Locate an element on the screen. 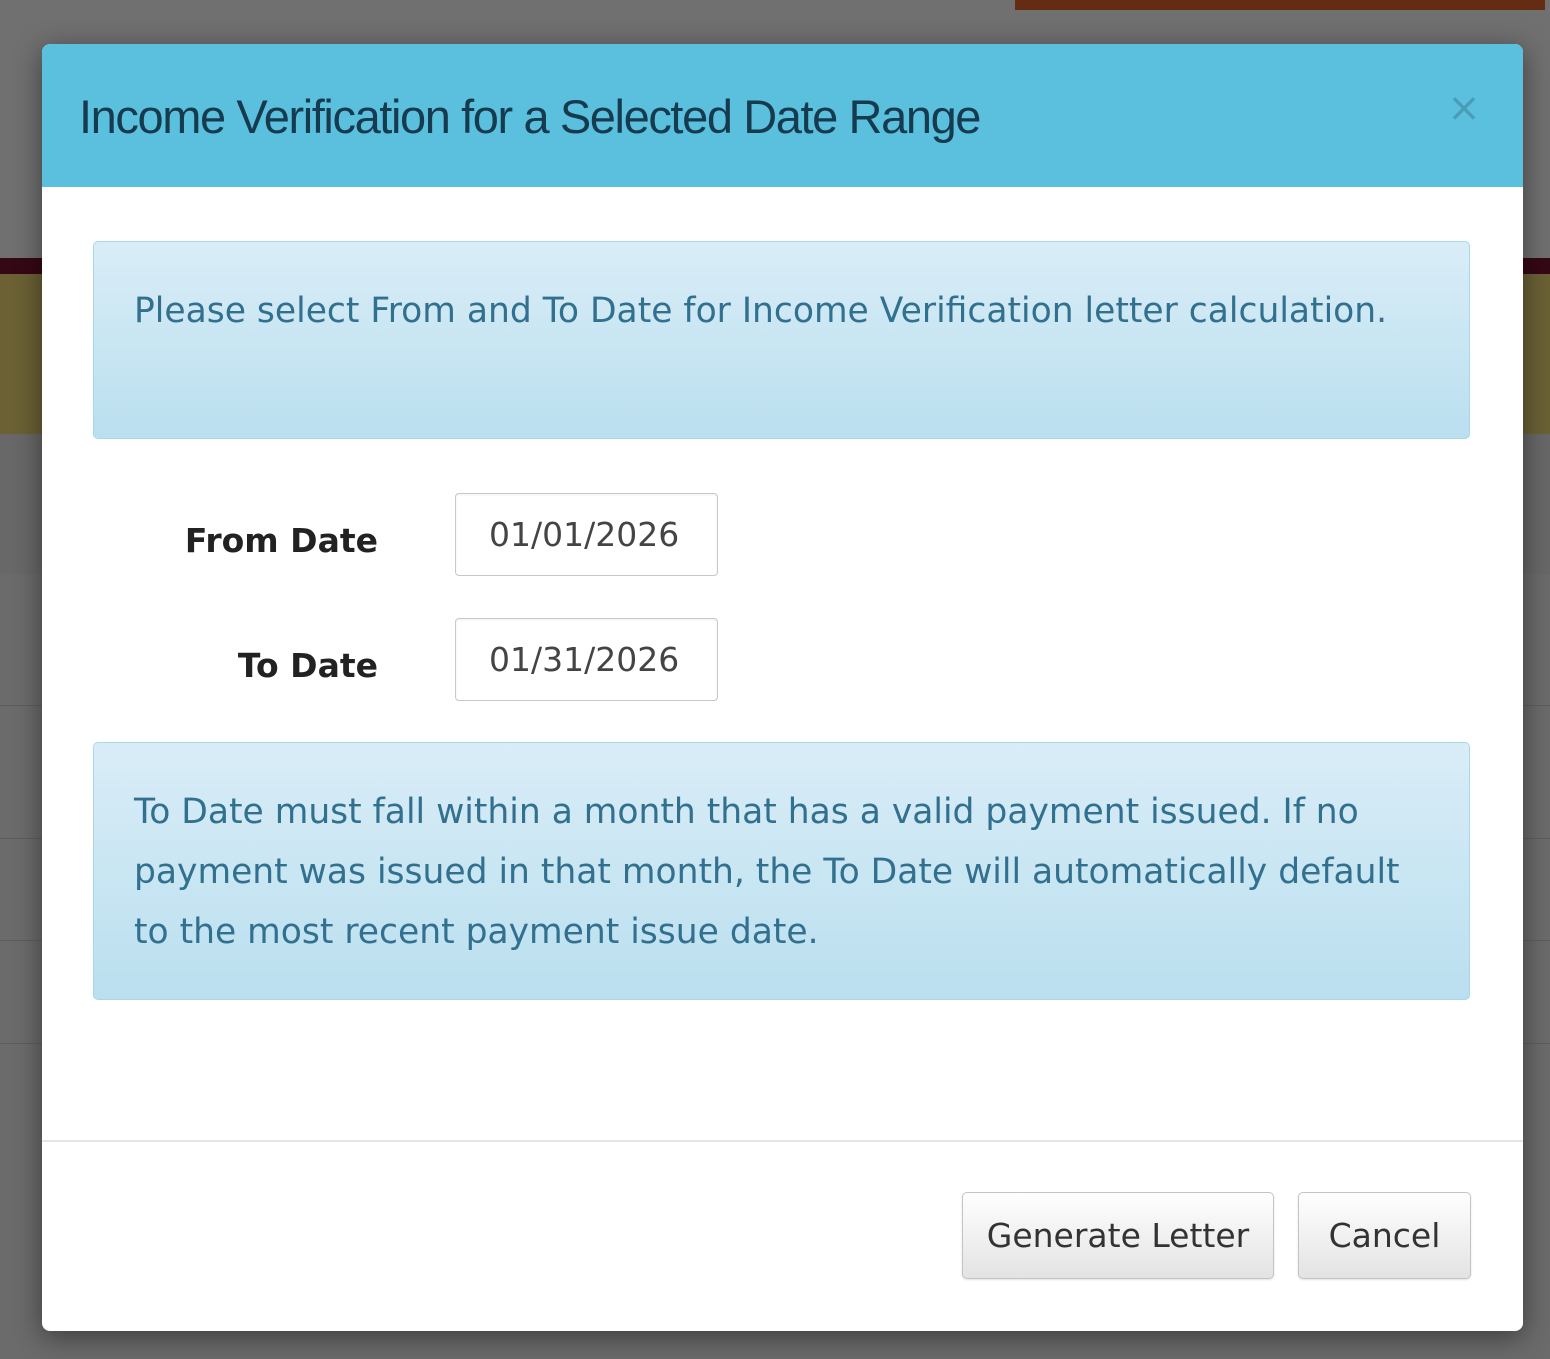  generate-letter-button: Generate Letter is located at coordinates (1118, 1235).